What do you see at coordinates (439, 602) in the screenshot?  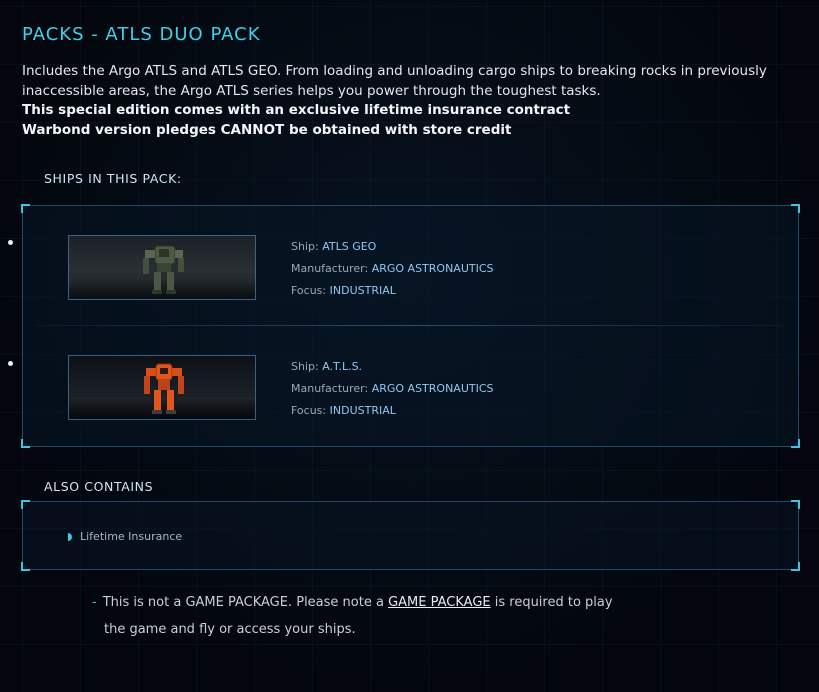 I see `game-package-link: GAME PACKAGE` at bounding box center [439, 602].